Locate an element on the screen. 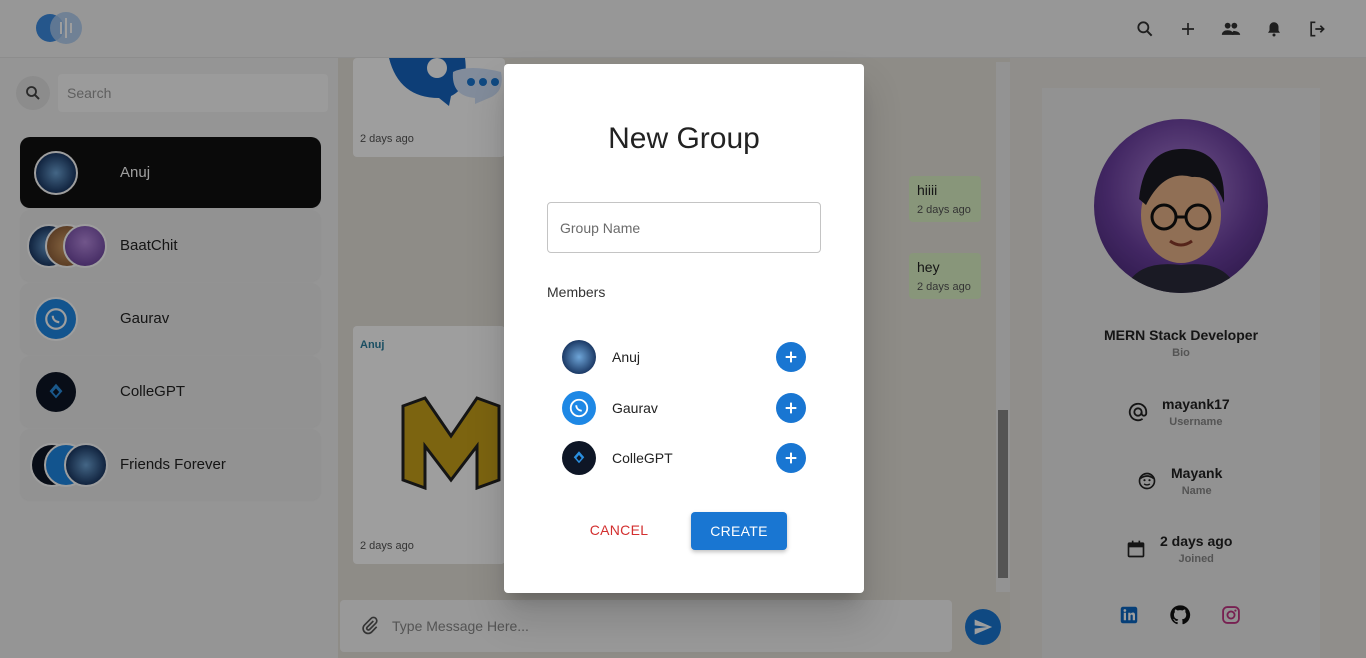 Image resolution: width=1366 pixels, height=658 pixels. member-name: Gaurav is located at coordinates (635, 408).